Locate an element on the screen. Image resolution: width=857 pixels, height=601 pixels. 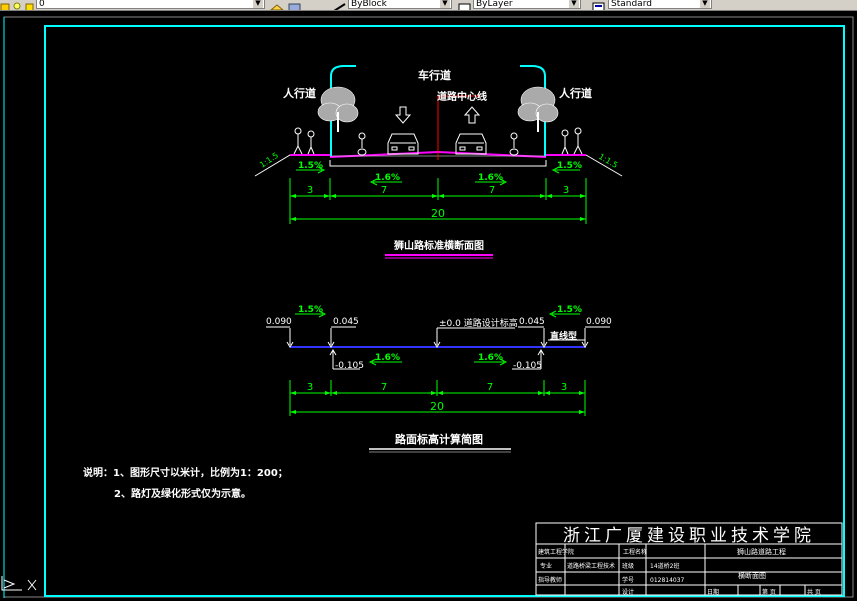
carriageway-label: 车行道 is located at coordinates (434, 75).